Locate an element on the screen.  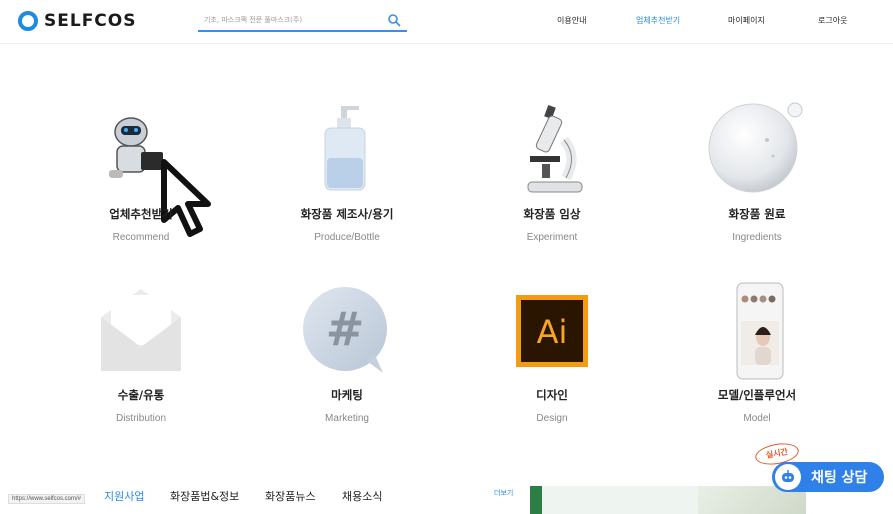
search-bar is located at coordinates (302, 21).